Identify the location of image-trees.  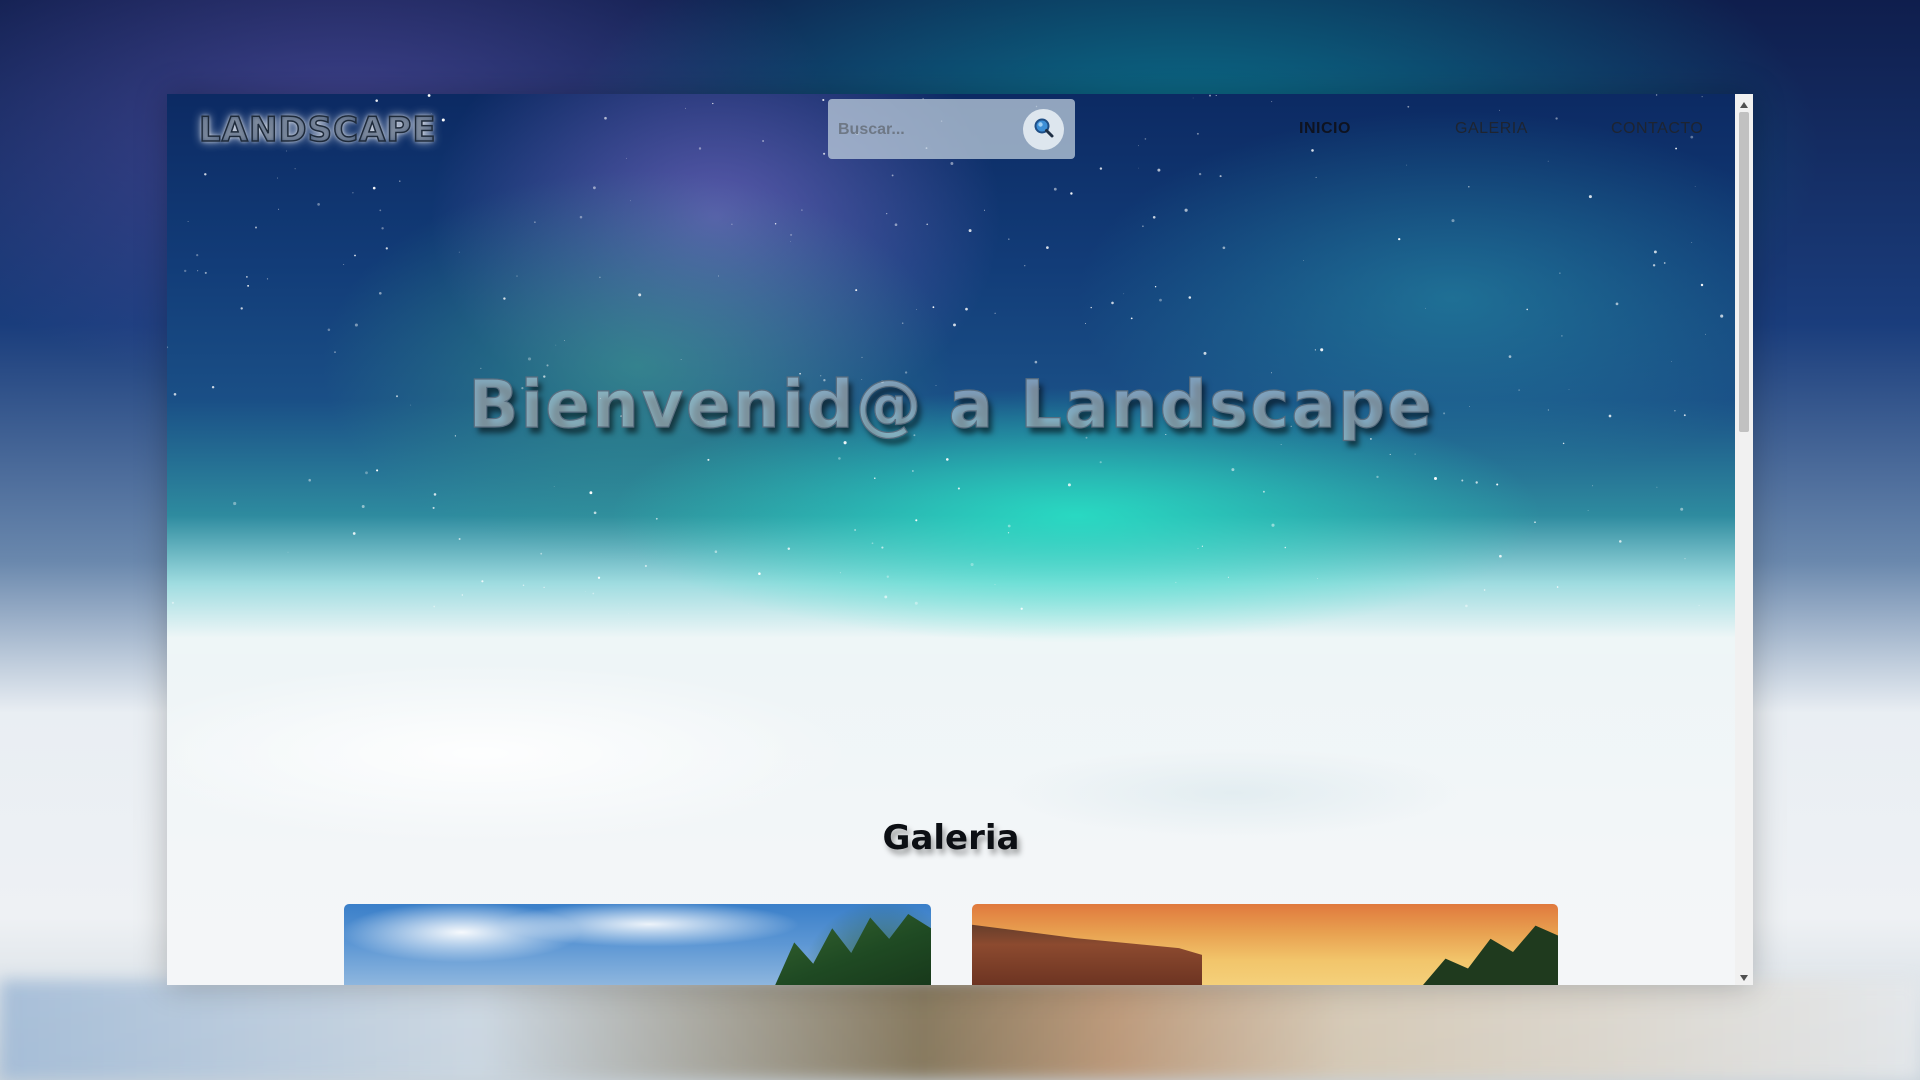
(853, 949).